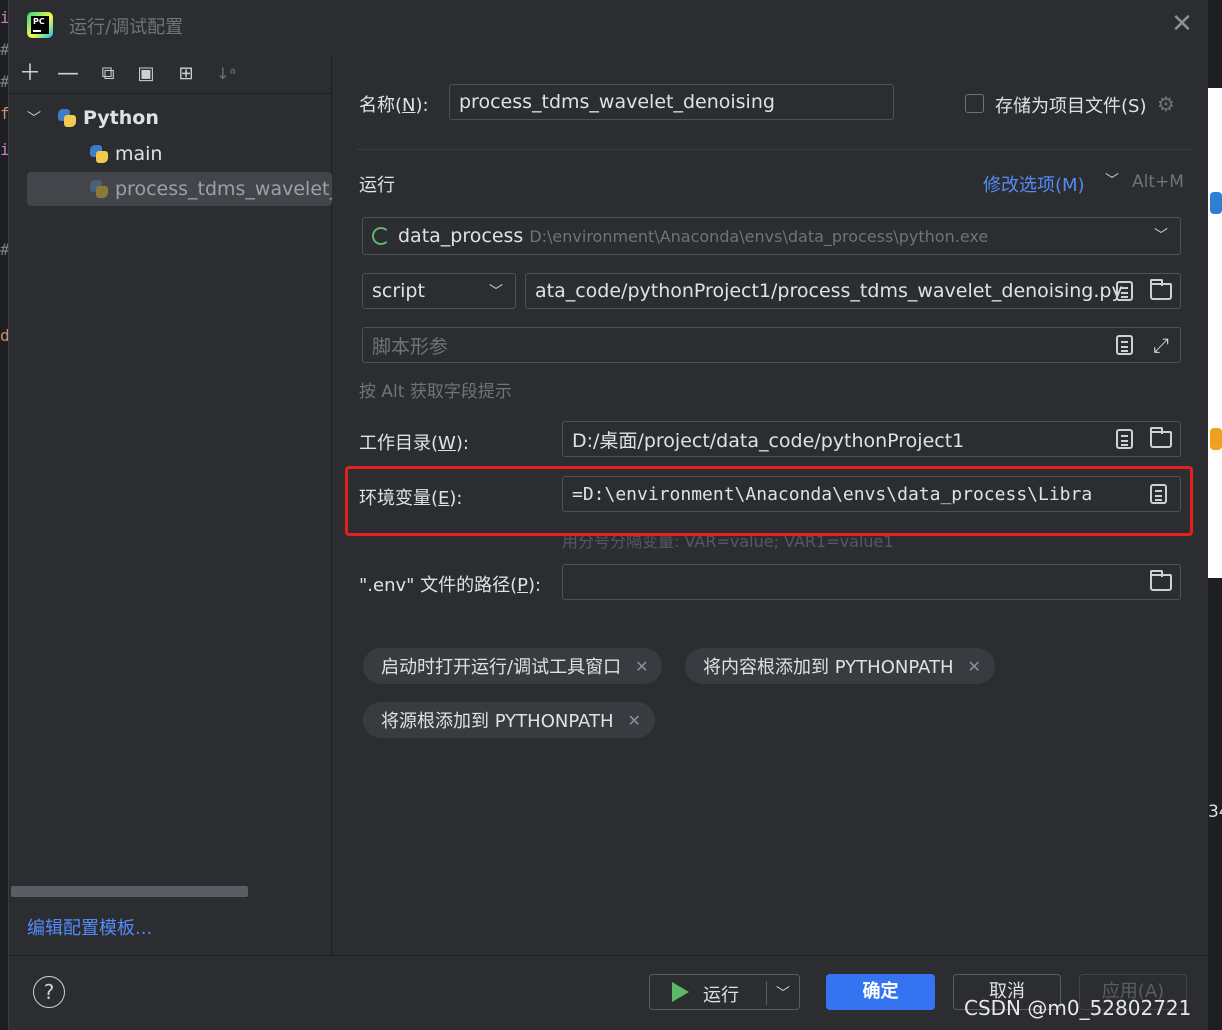 The image size is (1222, 1030). I want to click on config-toolbar: ＋ — ⧉ ▣ ⊞ ↓ᵃ, so click(170, 75).